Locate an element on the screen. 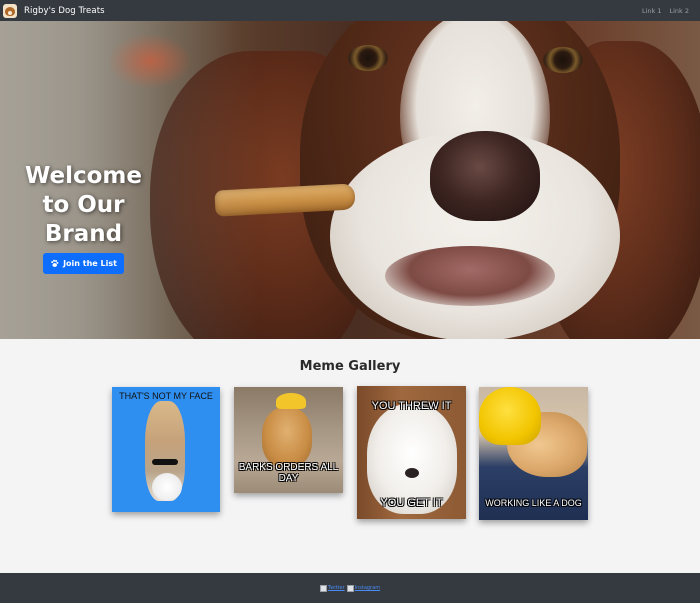 The width and height of the screenshot is (700, 603). meme-caption: BARKS ORDERS ALL DAY is located at coordinates (288, 473).